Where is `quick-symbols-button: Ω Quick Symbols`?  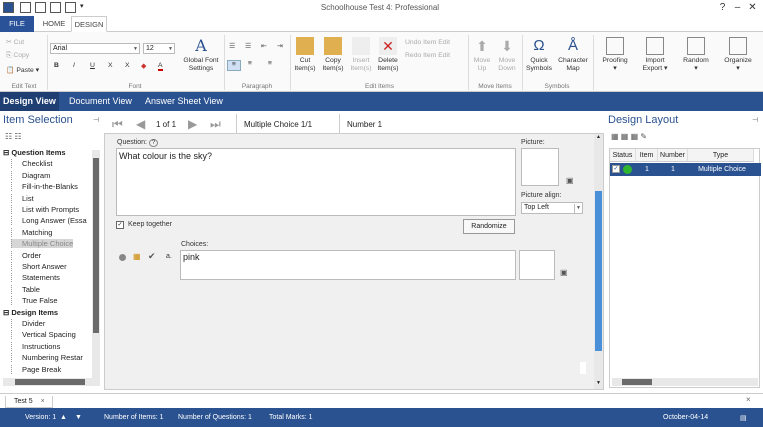 quick-symbols-button: Ω Quick Symbols is located at coordinates (539, 55).